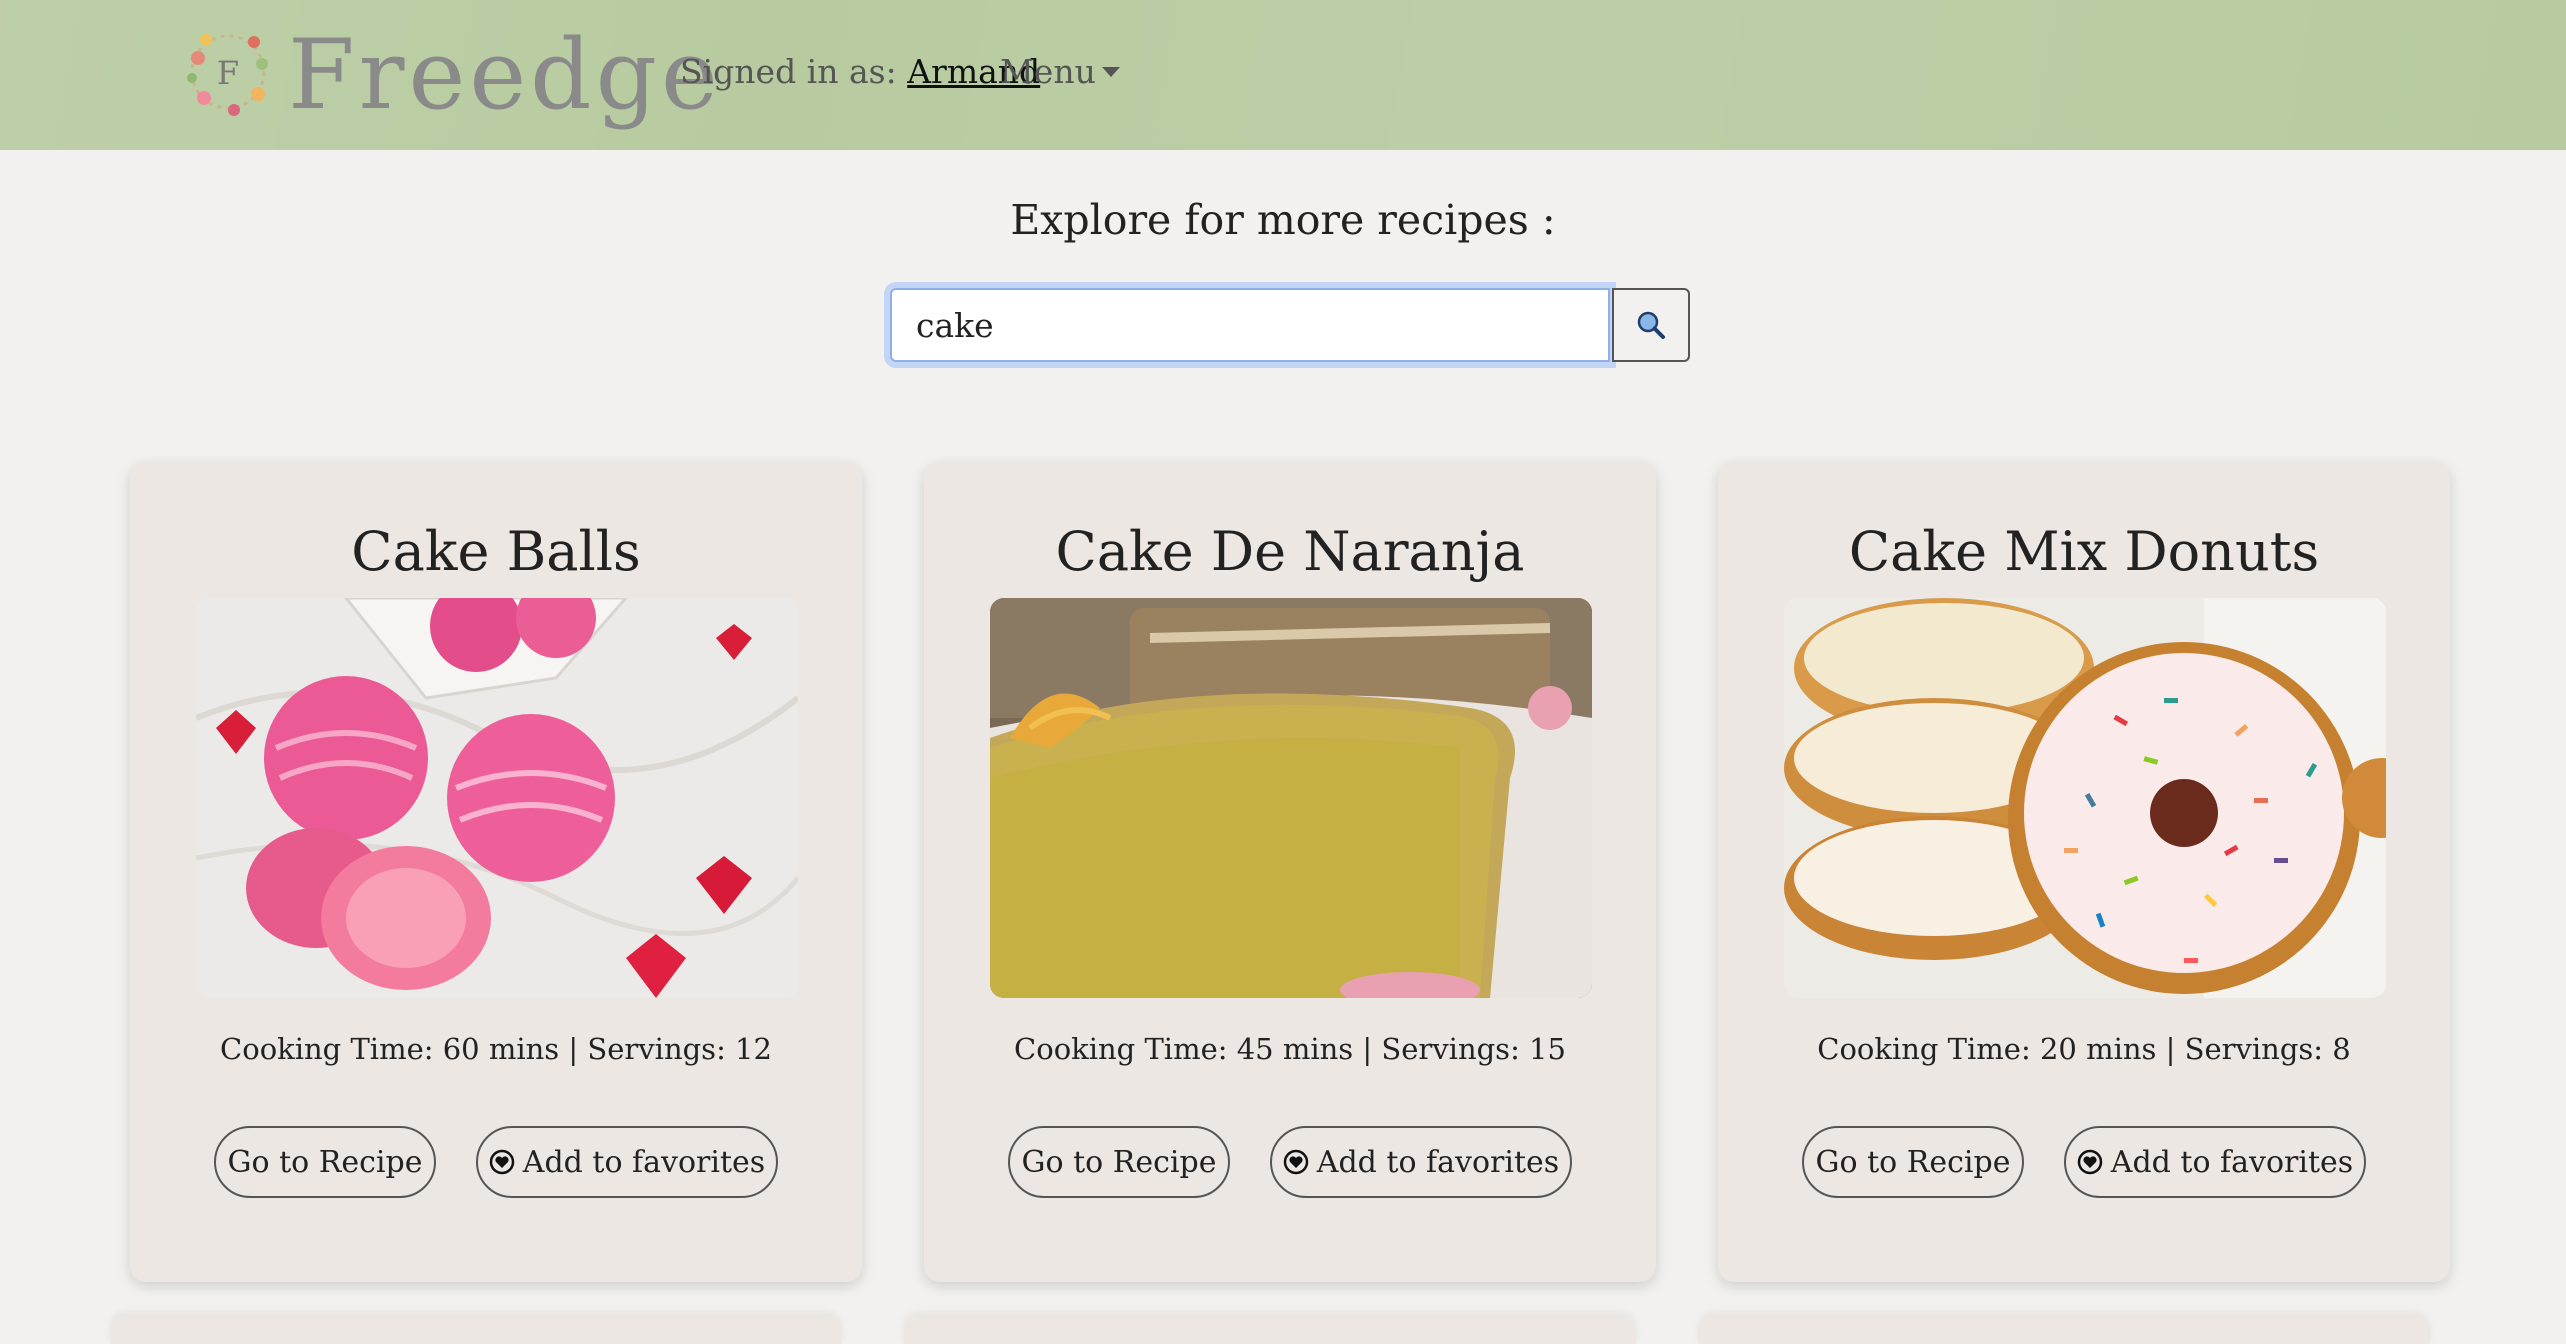 This screenshot has height=1344, width=2566. I want to click on recipe-meta: Cooking Time: 20 mins | Servings: 8, so click(2084, 1049).